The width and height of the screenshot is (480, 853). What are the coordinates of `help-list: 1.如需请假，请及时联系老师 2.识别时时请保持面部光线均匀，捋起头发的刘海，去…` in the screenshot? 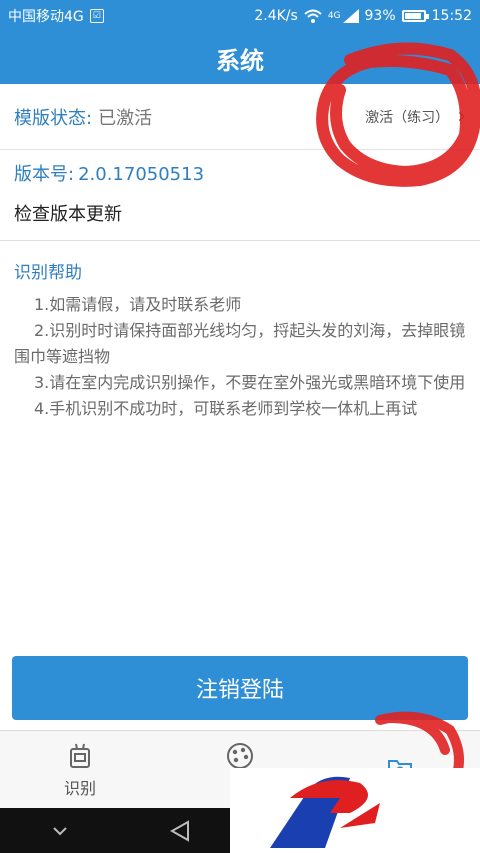 It's located at (240, 357).